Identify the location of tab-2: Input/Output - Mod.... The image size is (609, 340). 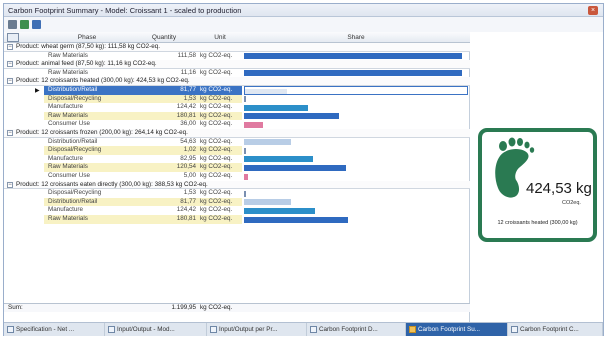
(156, 329).